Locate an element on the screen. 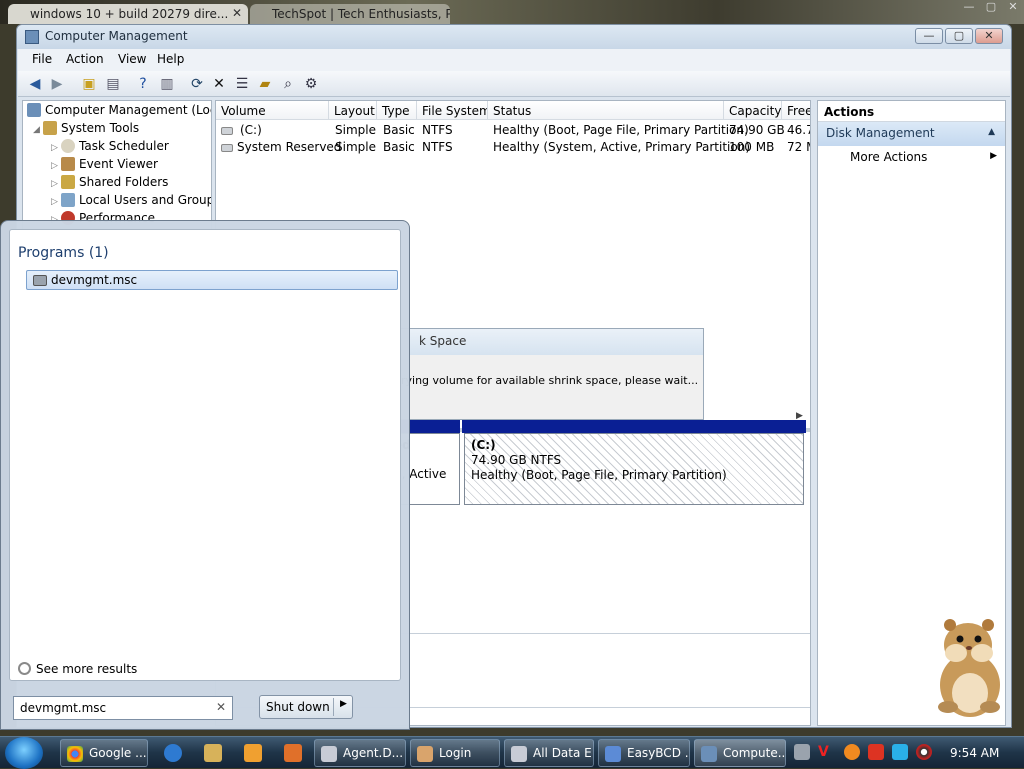 Image resolution: width=1024 pixels, height=769 pixels. window-title-bar: Computer Management — ▢ ✕ is located at coordinates (514, 37).